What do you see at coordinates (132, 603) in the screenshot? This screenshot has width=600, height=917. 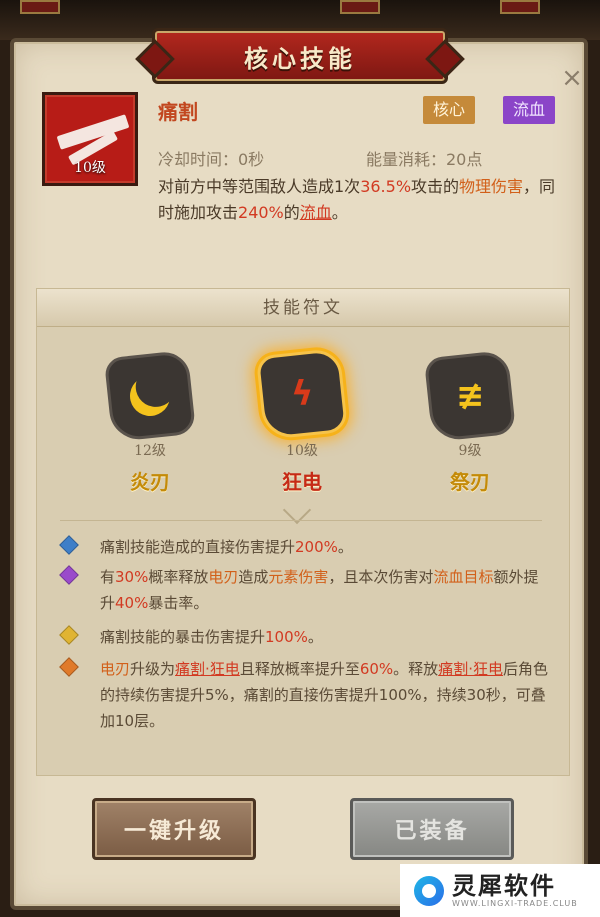 I see `effect-highlight: 40%` at bounding box center [132, 603].